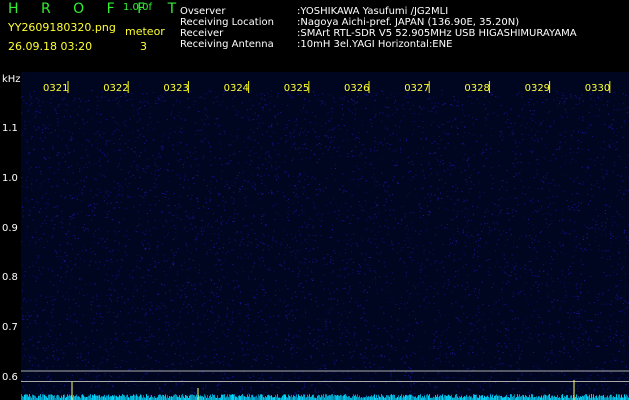 The width and height of the screenshot is (629, 400). Describe the element at coordinates (373, 11) in the screenshot. I see `observer-value: :YOSHIKAWA Yasufumi /JG2MLI` at that location.